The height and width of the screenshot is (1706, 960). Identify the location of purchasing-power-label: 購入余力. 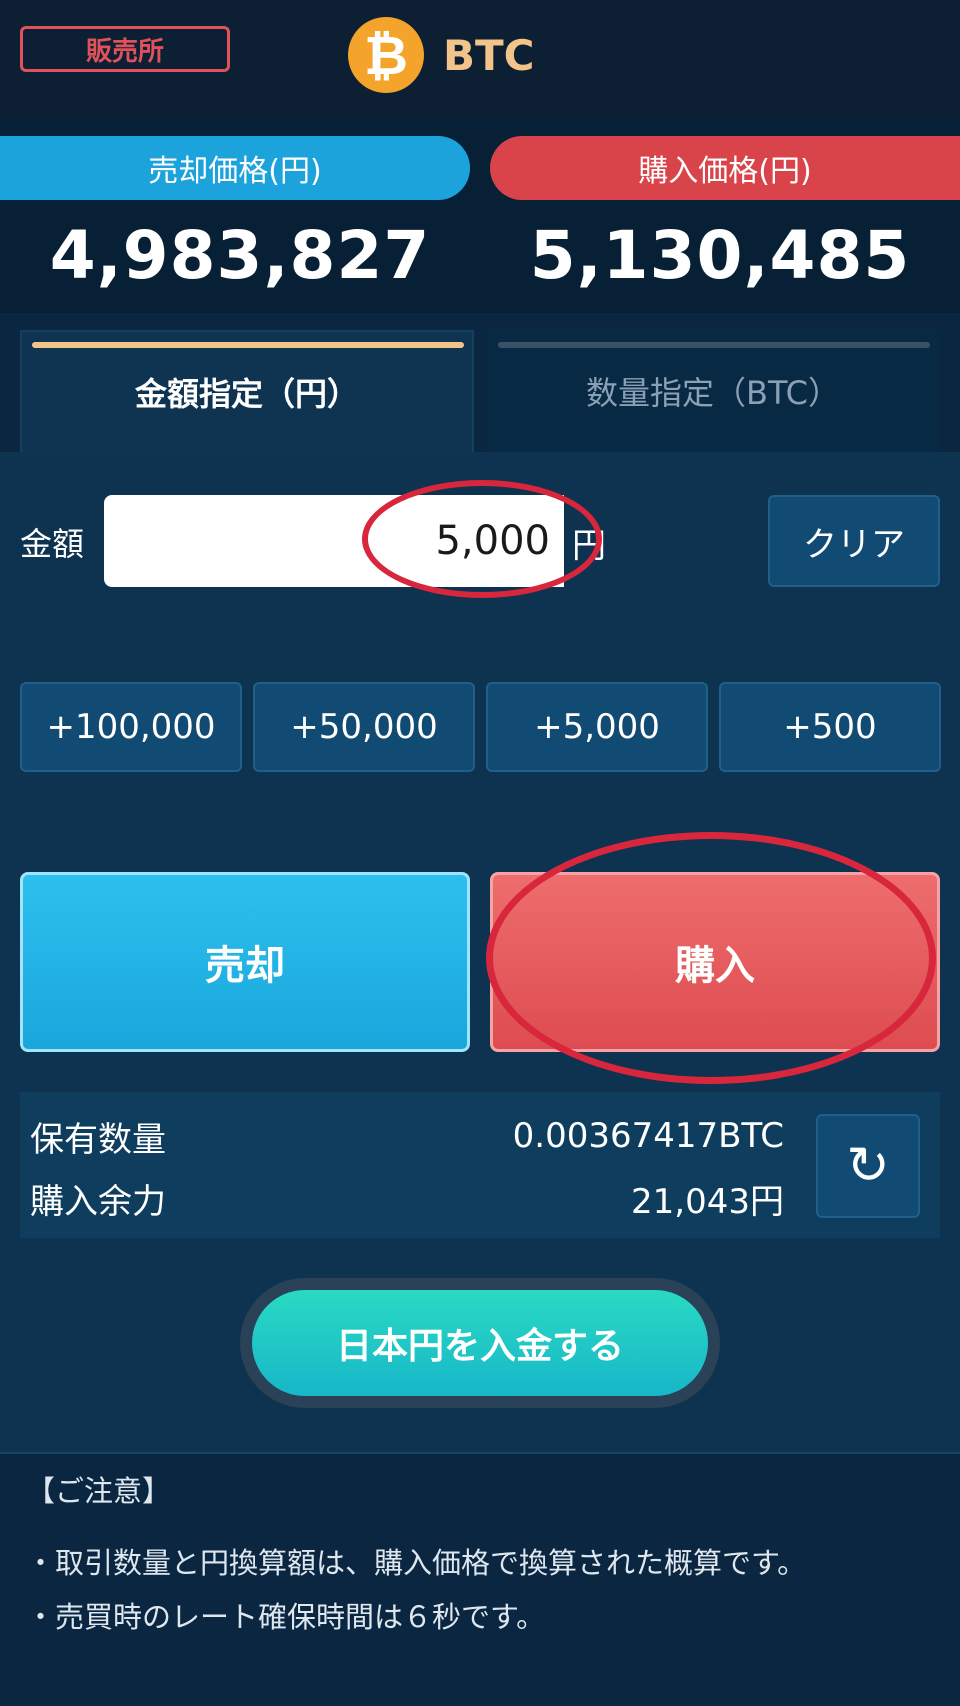
(98, 1201).